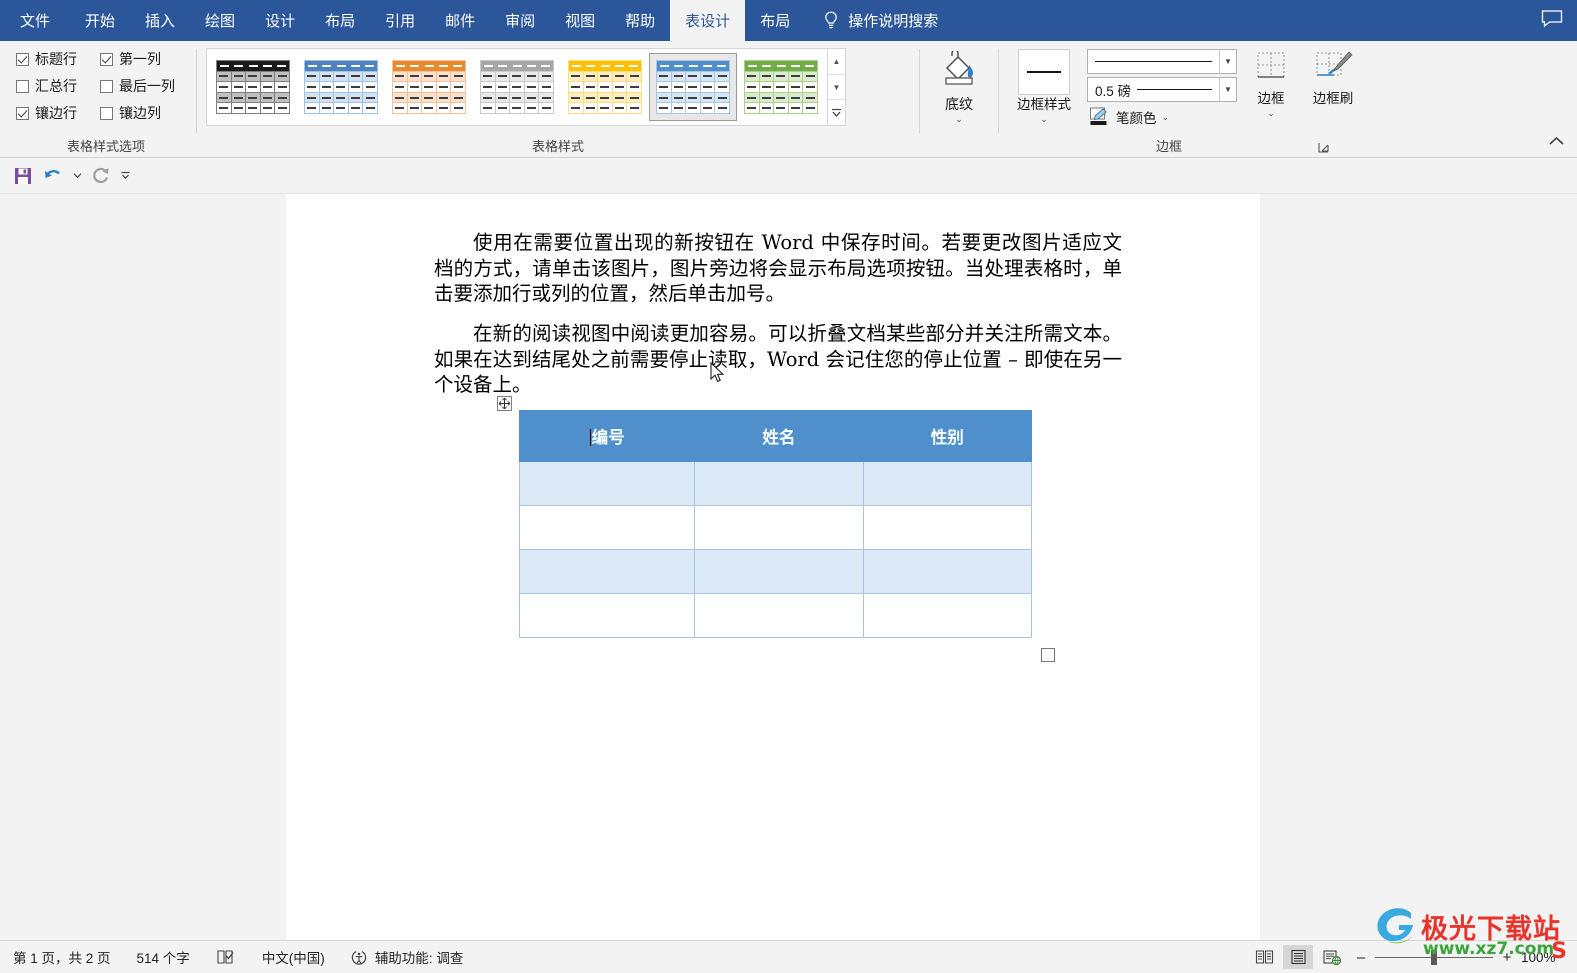 This screenshot has width=1577, height=973. I want to click on tab-draw: 绘图, so click(220, 20).